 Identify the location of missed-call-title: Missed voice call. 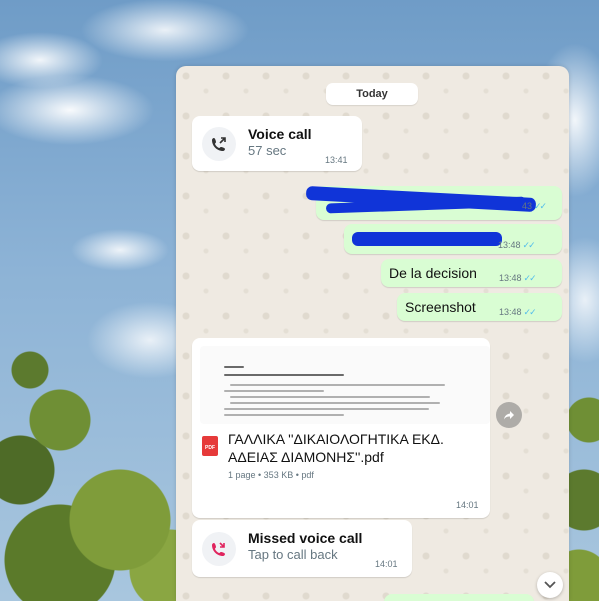
(305, 538).